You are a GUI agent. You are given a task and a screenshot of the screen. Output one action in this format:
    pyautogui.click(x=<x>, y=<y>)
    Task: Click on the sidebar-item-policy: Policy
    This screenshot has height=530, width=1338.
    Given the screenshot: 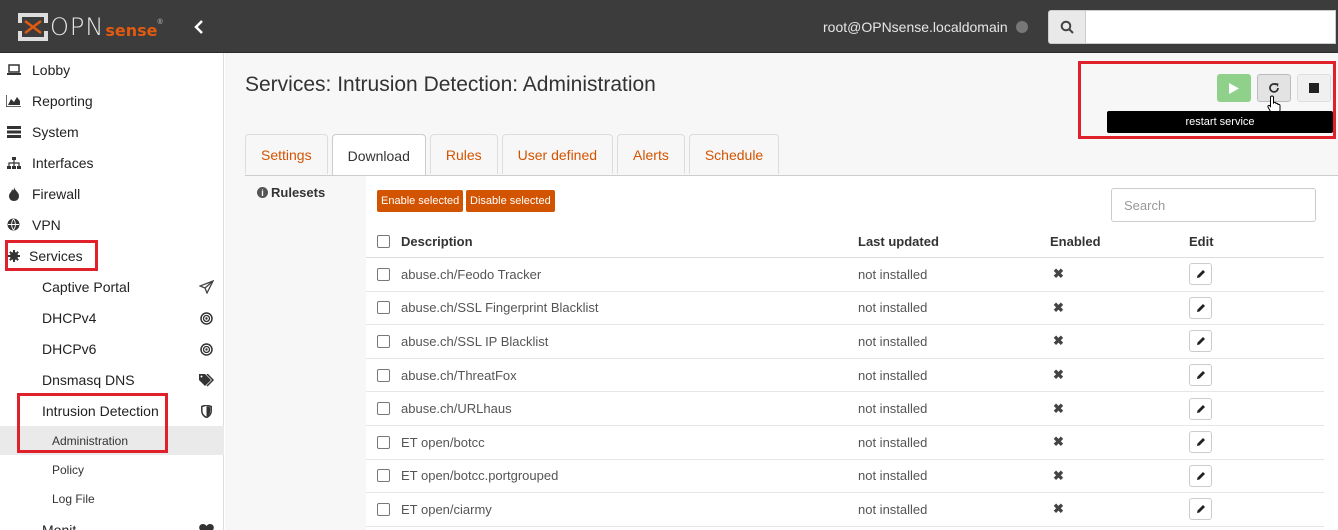 What is the action you would take?
    pyautogui.click(x=112, y=469)
    